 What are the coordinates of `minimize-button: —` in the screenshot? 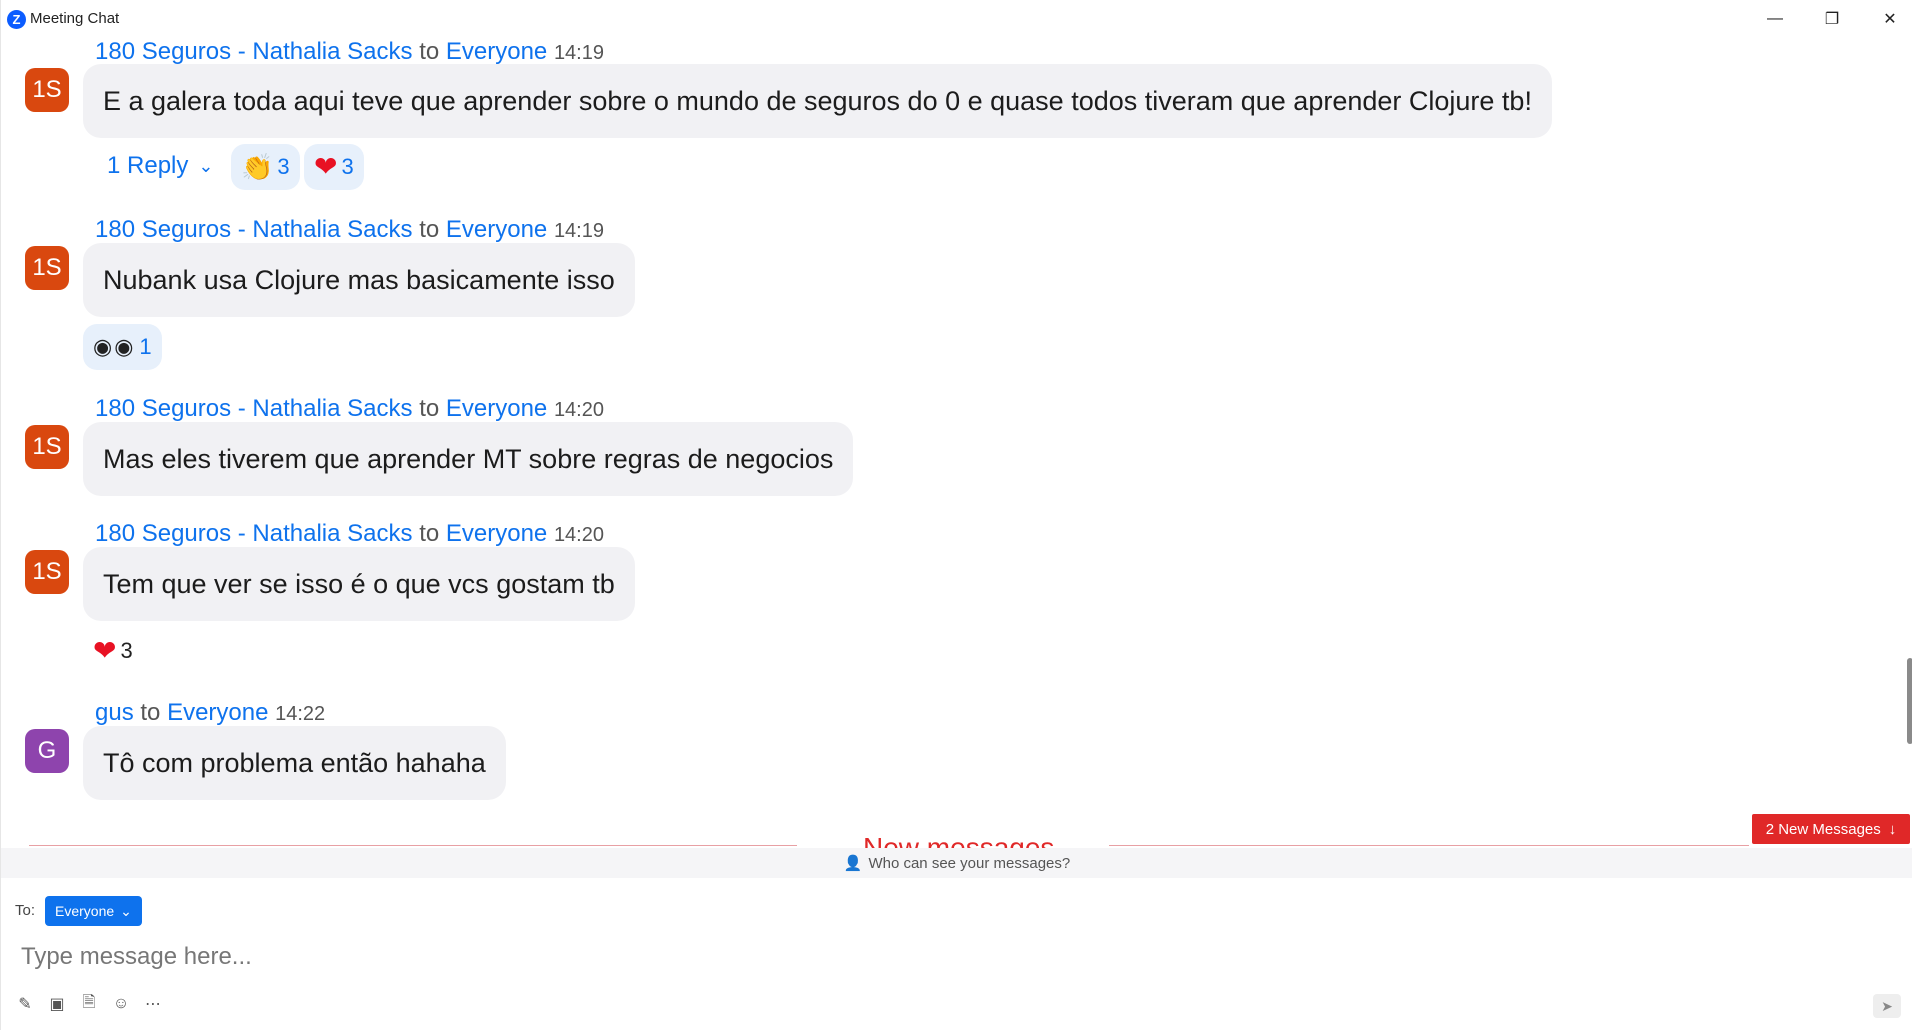 It's located at (1775, 19).